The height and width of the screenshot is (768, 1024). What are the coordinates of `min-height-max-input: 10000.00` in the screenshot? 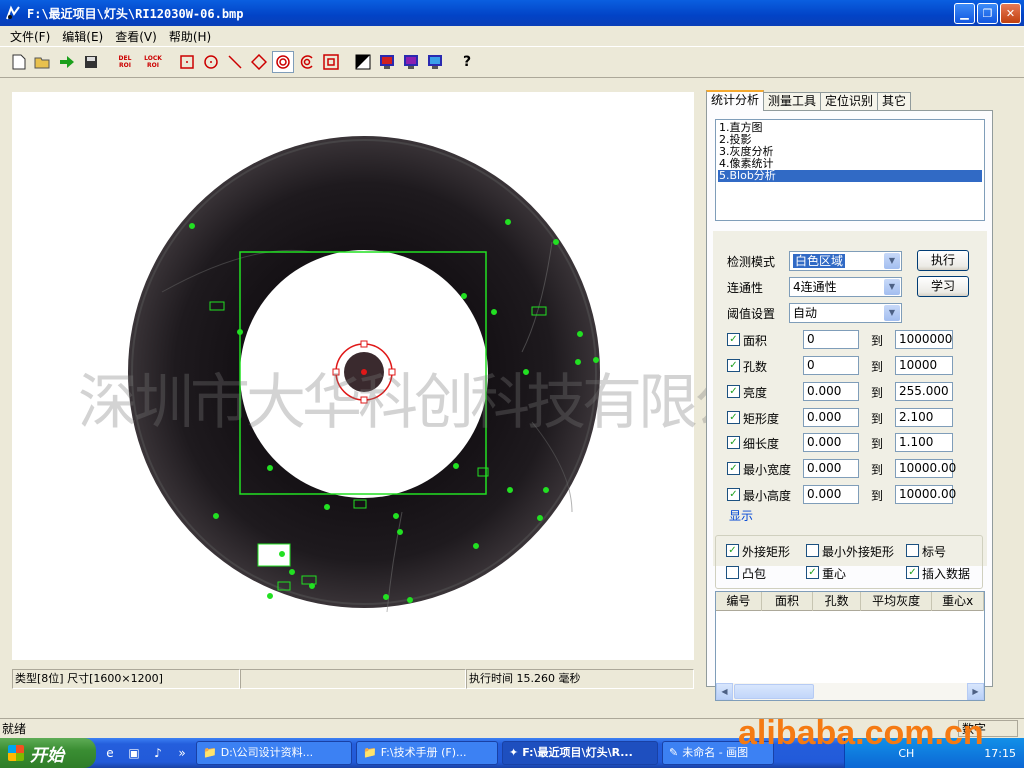 It's located at (925, 494).